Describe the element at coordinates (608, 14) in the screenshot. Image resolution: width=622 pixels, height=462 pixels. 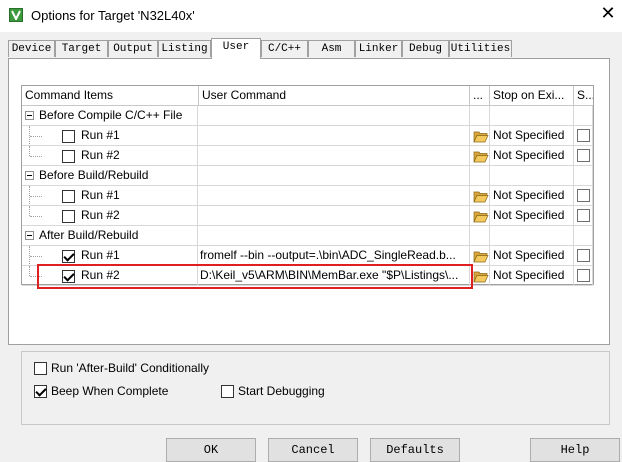
I see `close-icon: ✕` at that location.